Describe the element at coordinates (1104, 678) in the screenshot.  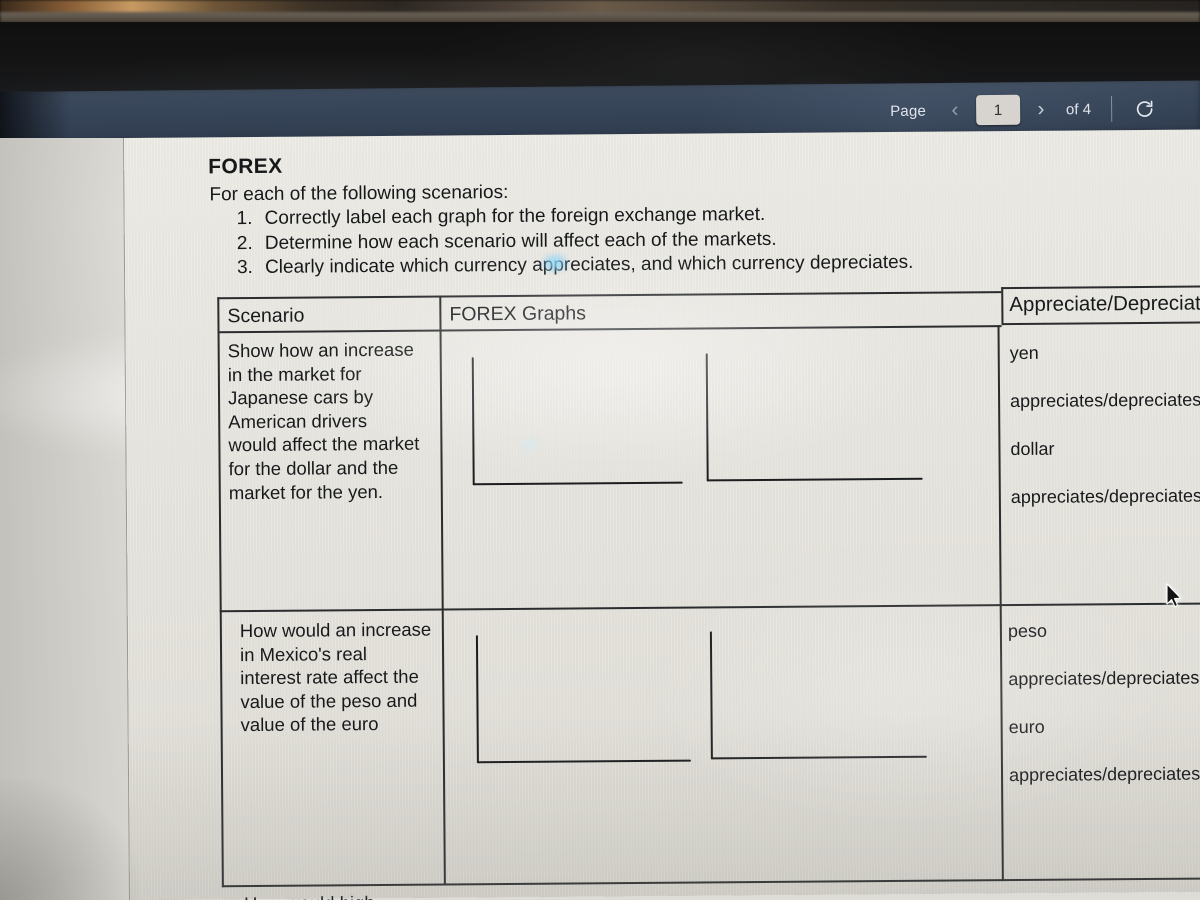
I see `appreciate-depreciate-2-line-2: appreciates/depreciates` at that location.